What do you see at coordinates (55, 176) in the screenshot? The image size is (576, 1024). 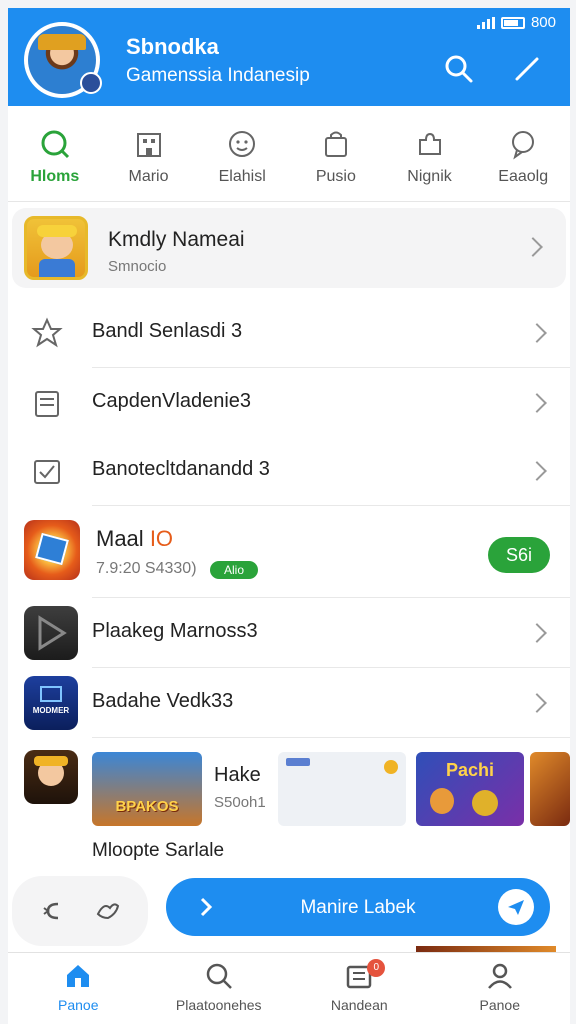 I see `tab-label: Hloms` at bounding box center [55, 176].